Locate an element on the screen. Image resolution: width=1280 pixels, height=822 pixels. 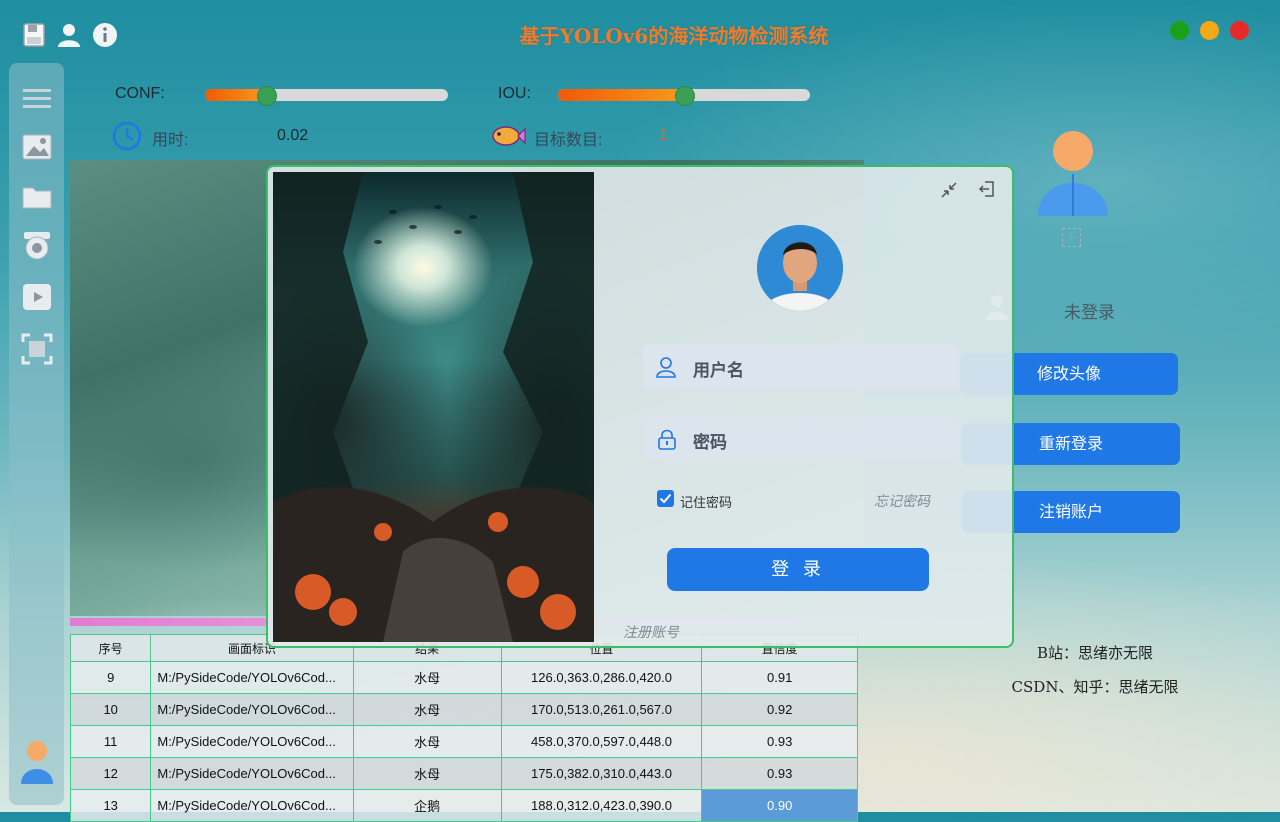
login-banner-image is located at coordinates (433, 407).